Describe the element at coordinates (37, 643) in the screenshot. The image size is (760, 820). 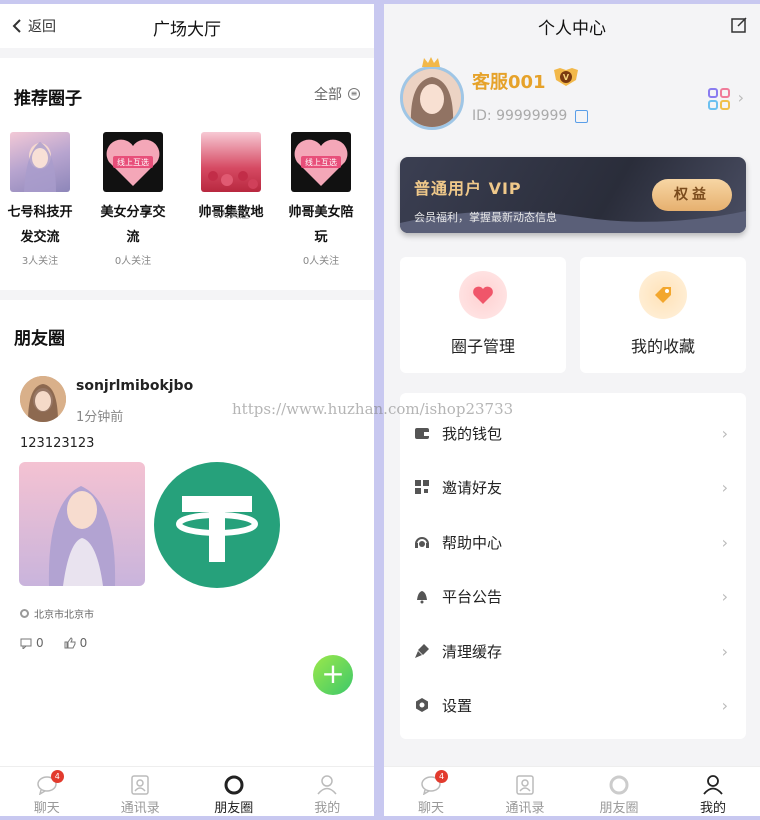
I see `comment-button: 0` at that location.